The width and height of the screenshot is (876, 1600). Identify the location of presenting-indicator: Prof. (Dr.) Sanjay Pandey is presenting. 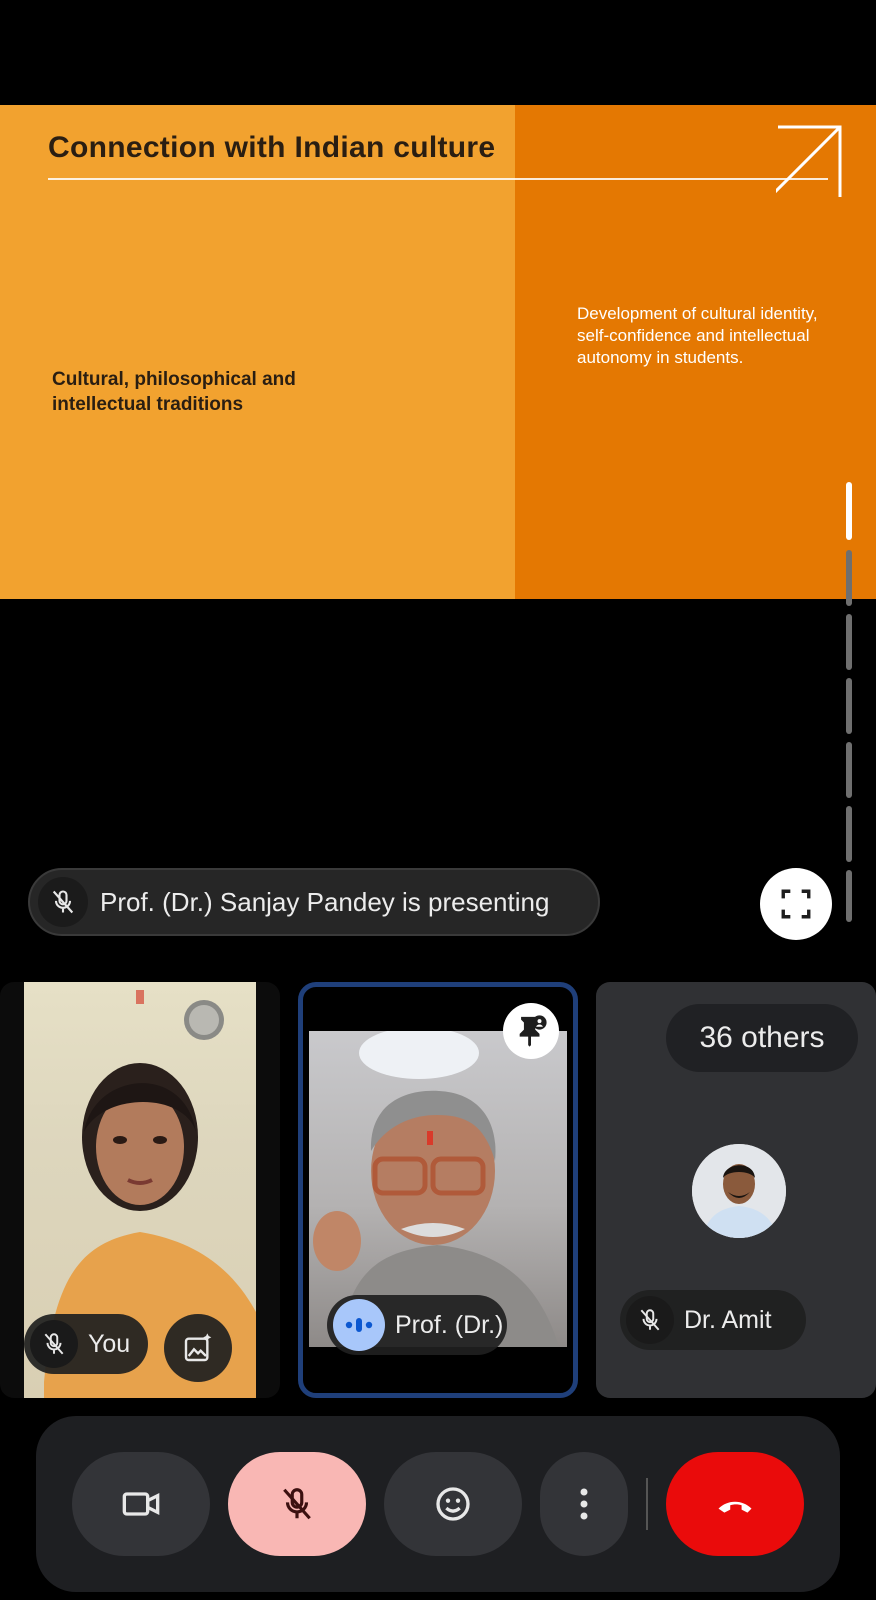
(314, 902).